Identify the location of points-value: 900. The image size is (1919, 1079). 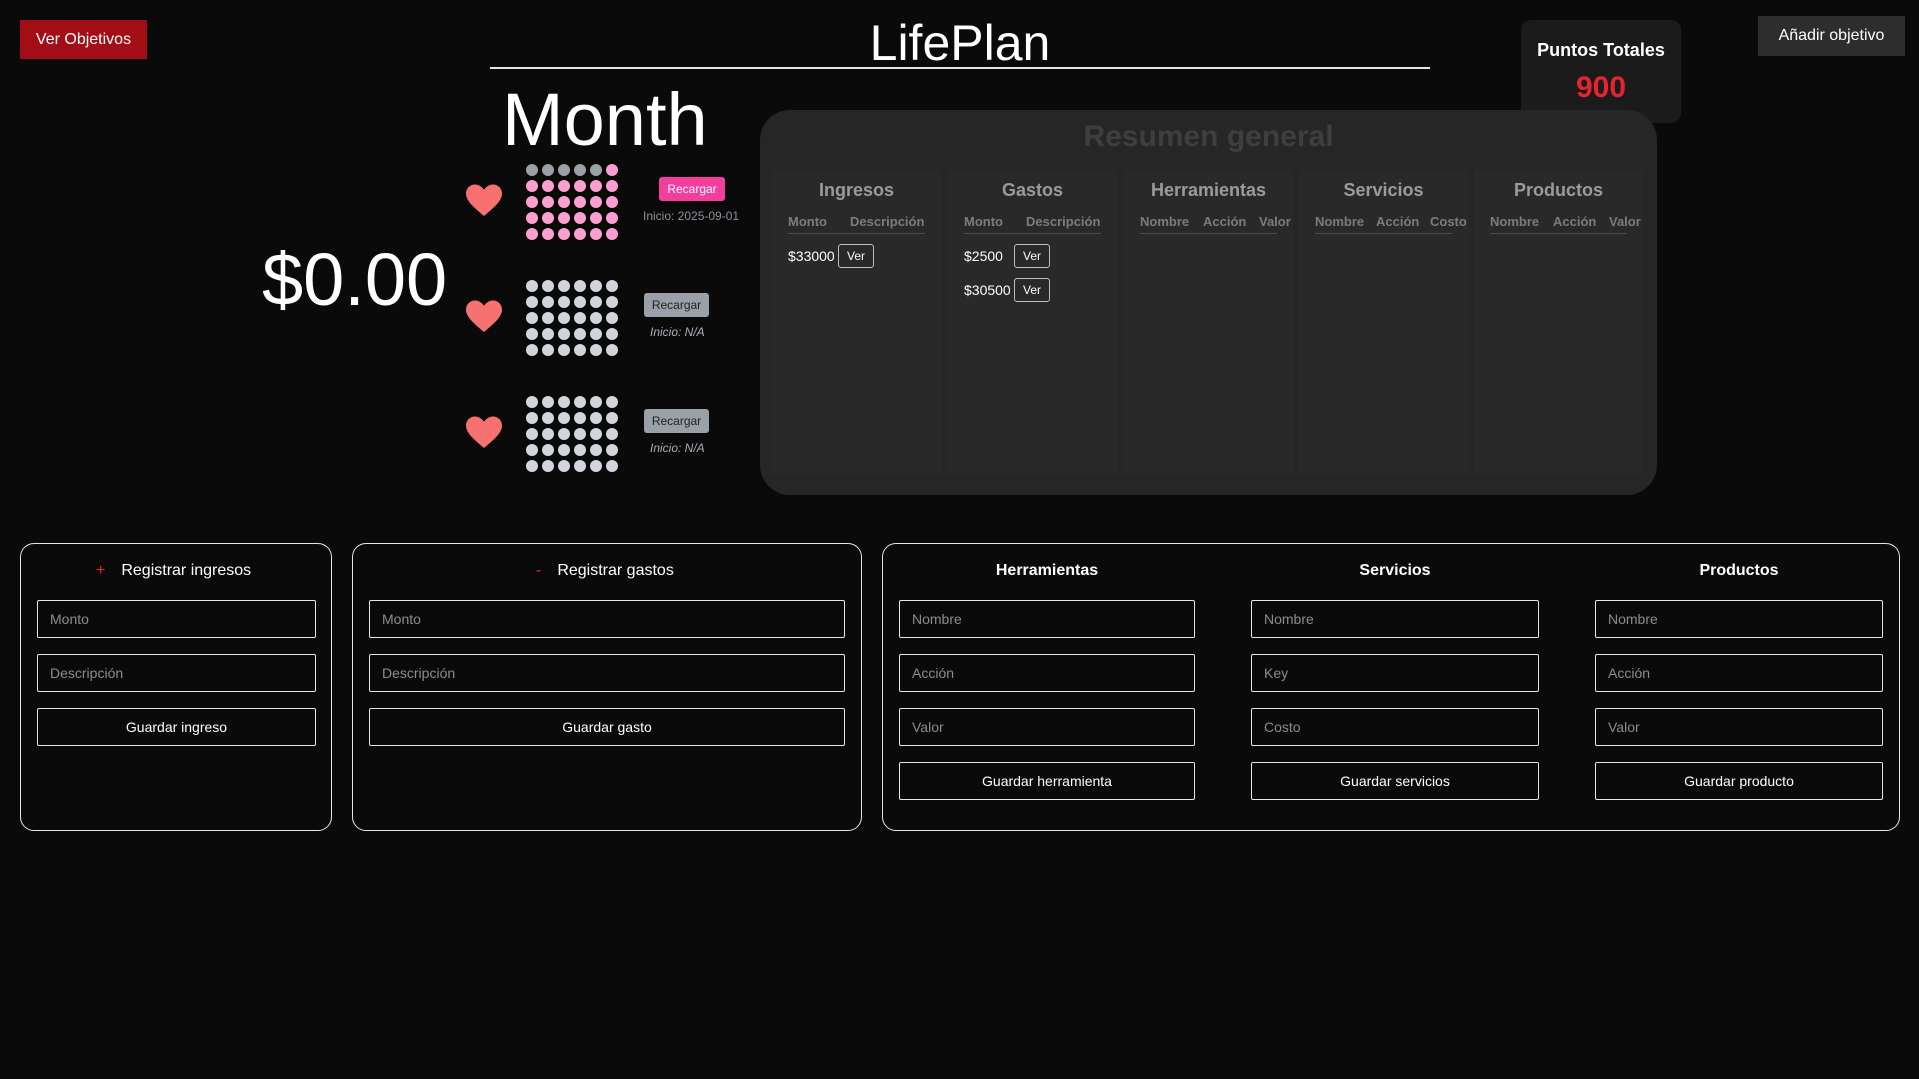
(1601, 87).